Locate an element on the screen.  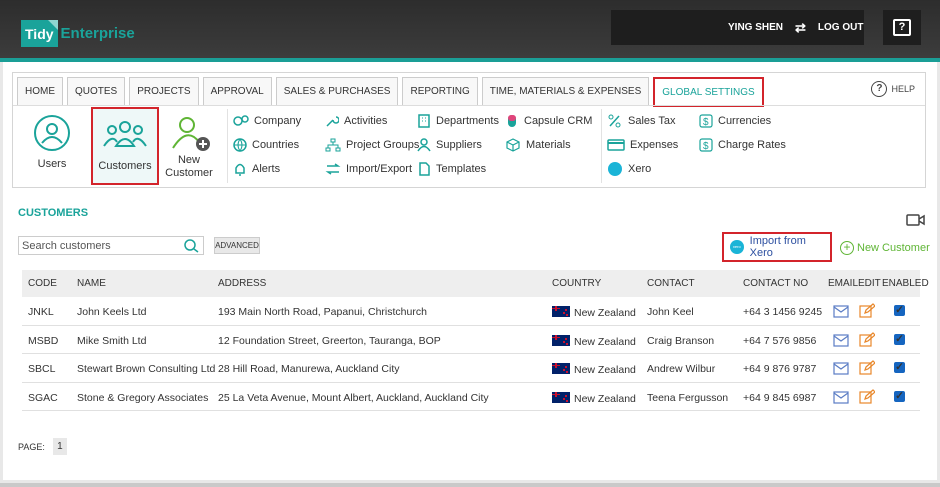
cell-name: Mike Smith Ltd is located at coordinates (112, 340).